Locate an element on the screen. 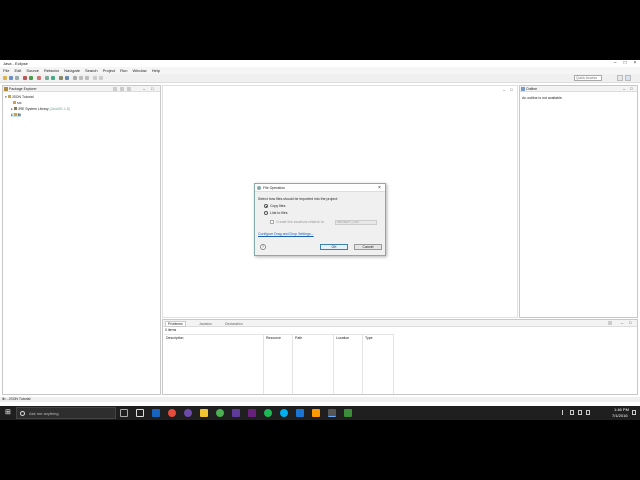 The image size is (640, 480). debug-icon is located at coordinates (25, 78).